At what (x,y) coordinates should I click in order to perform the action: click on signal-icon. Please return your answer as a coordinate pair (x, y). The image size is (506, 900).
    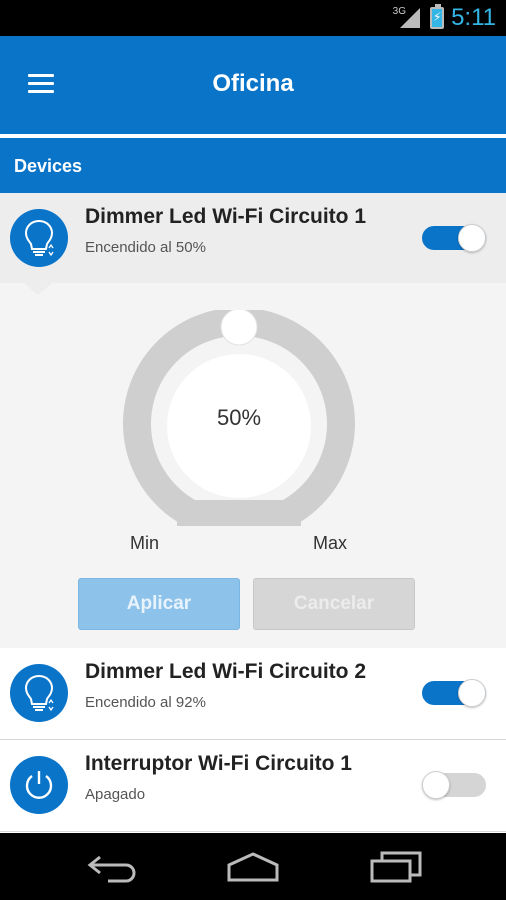
    Looking at the image, I should click on (410, 18).